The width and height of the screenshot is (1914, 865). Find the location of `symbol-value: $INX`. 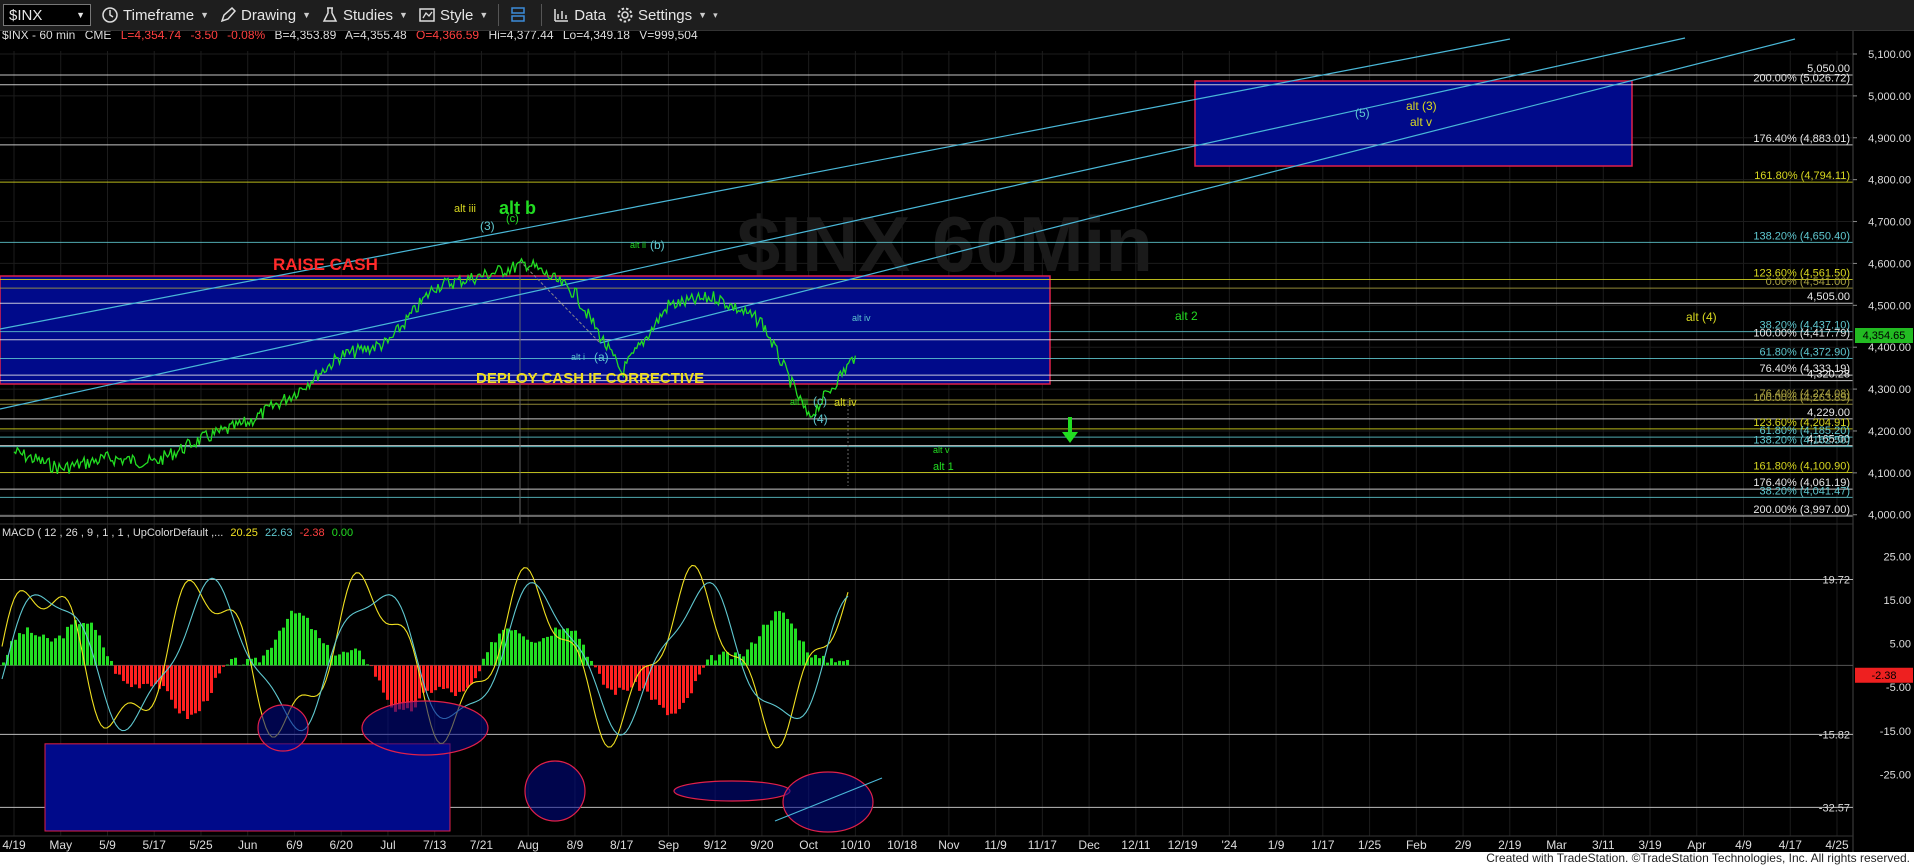

symbol-value: $INX is located at coordinates (26, 15).